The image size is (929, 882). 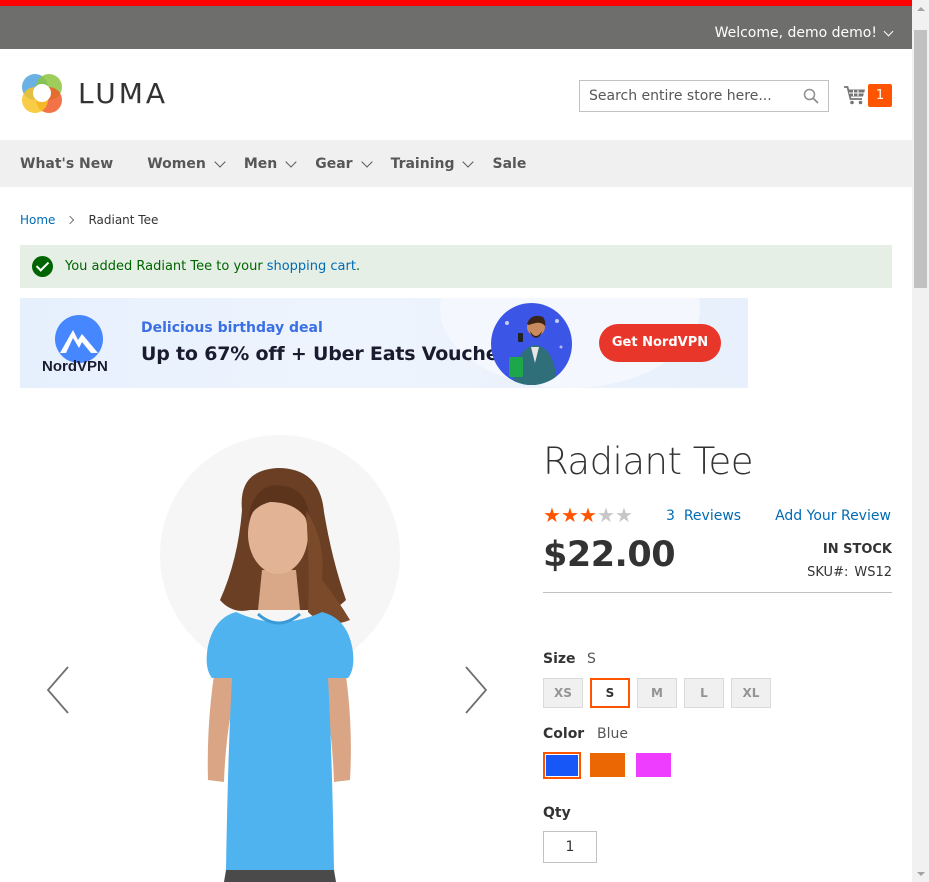 I want to click on luma-logo-icon, so click(x=42, y=93).